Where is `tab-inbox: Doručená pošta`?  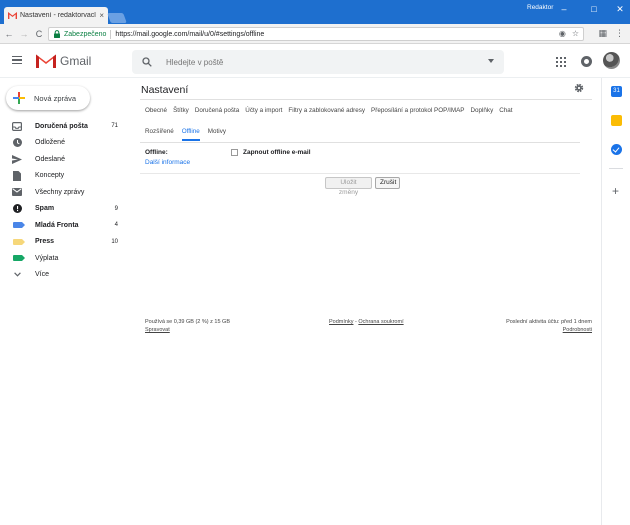
tab-inbox: Doručená pošta is located at coordinates (217, 112).